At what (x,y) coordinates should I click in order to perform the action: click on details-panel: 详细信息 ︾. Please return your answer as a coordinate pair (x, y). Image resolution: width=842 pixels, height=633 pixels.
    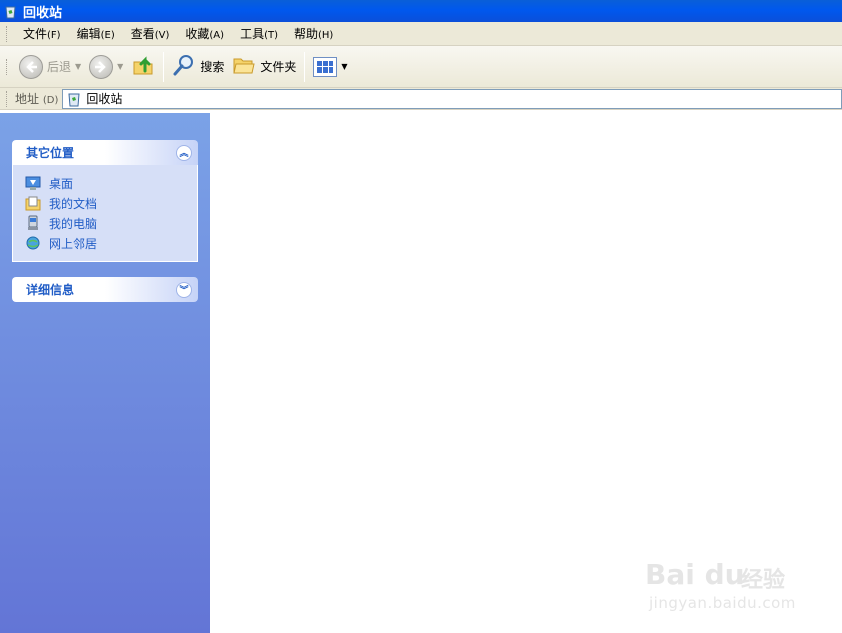
    Looking at the image, I should click on (105, 289).